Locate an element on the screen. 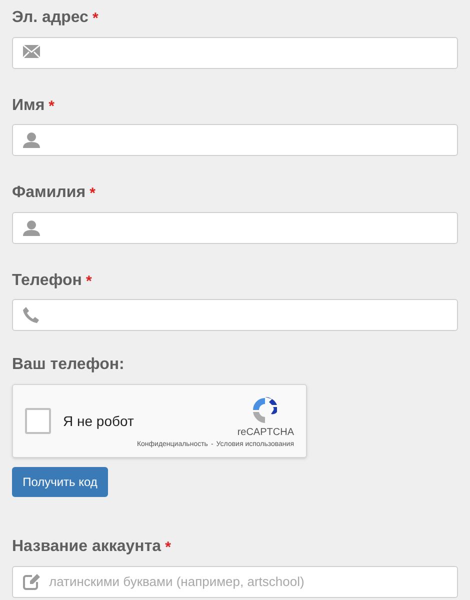 The image size is (470, 600). field-label: Имя is located at coordinates (28, 106).